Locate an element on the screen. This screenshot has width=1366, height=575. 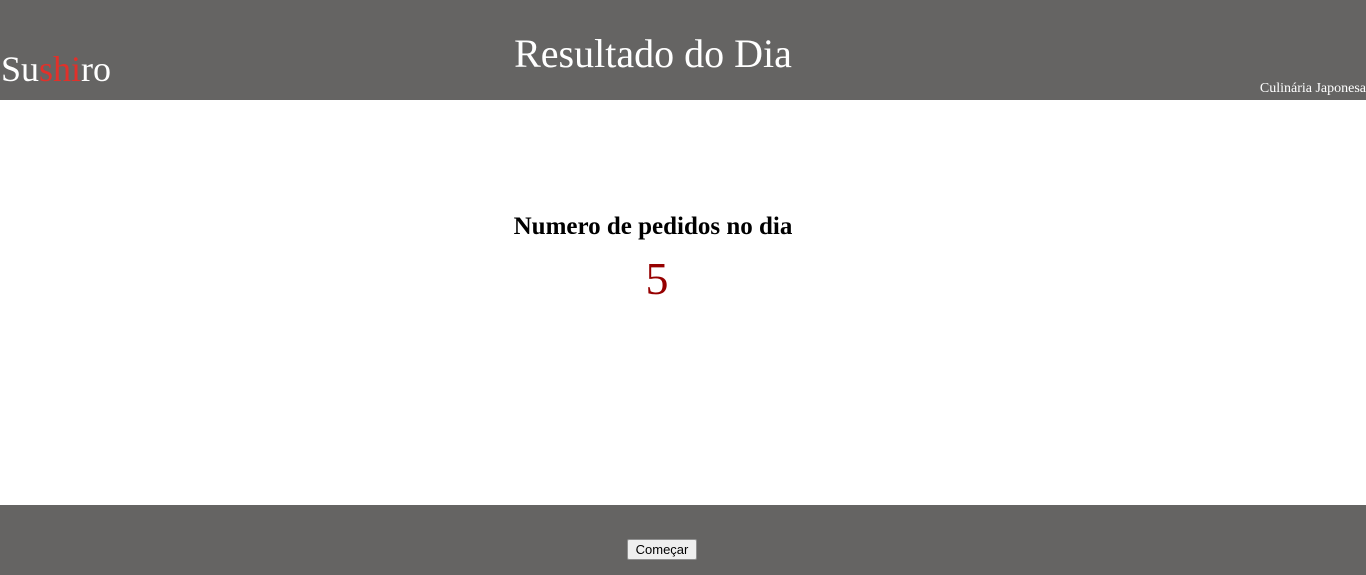
page-title: Resultado do Dia is located at coordinates (653, 53).